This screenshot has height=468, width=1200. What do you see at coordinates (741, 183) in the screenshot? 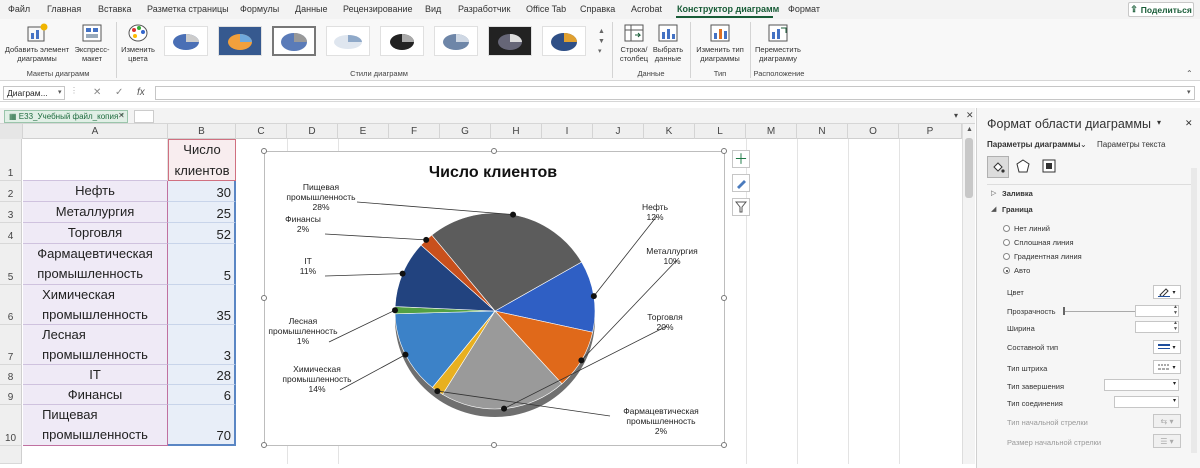
I see `chart-styles-button` at bounding box center [741, 183].